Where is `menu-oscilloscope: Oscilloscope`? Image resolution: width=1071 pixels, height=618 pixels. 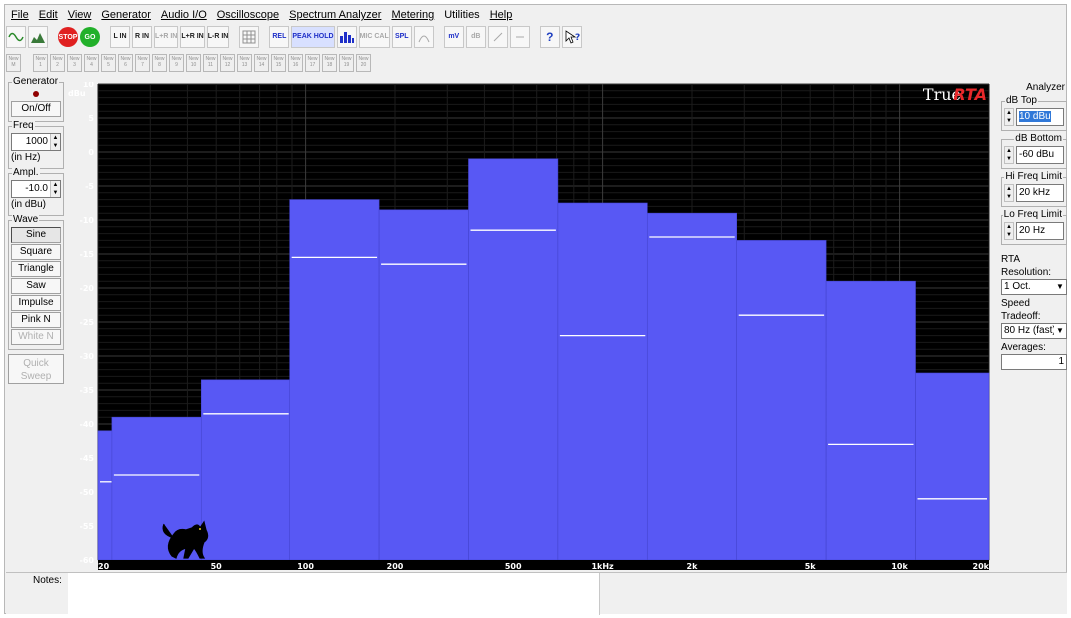
menu-oscilloscope: Oscilloscope is located at coordinates (248, 15).